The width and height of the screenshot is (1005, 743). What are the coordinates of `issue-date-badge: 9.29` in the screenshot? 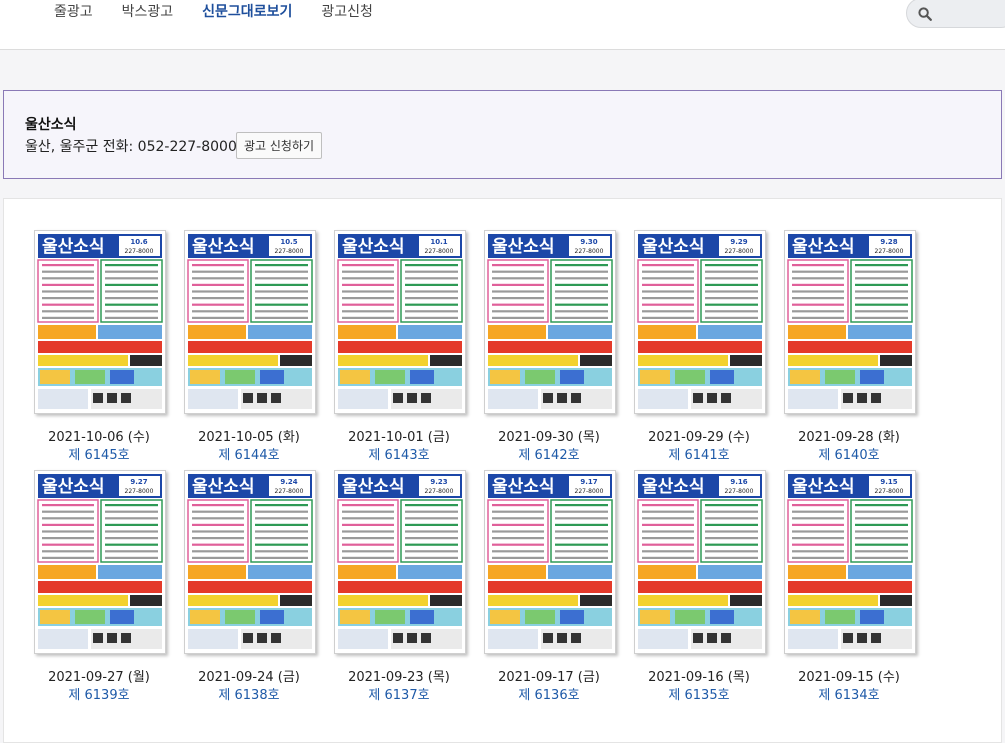 It's located at (738, 242).